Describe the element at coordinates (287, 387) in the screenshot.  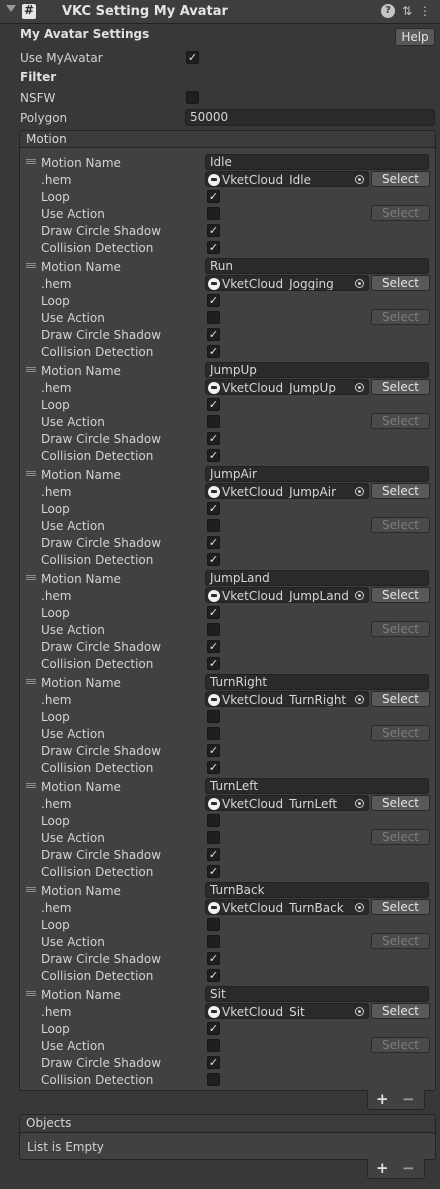
I see `hem-object-field: VketCloud_JumpUp` at that location.